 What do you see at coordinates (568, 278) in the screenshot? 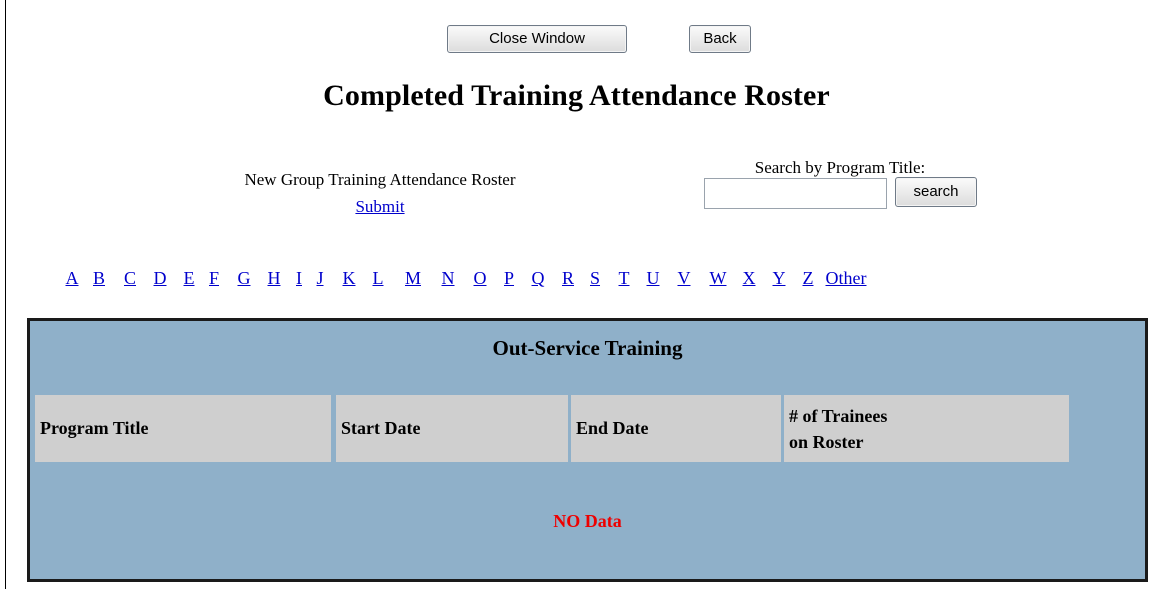
I see `letter-link-r: R` at bounding box center [568, 278].